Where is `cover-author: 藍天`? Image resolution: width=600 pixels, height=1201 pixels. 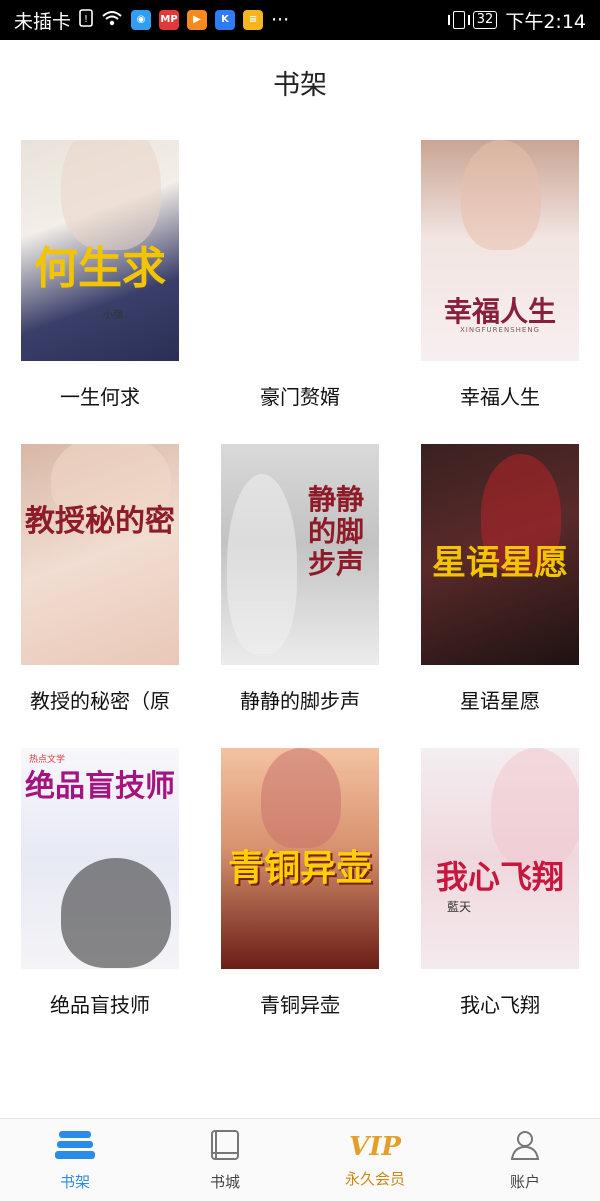
cover-author: 藍天 is located at coordinates (459, 907).